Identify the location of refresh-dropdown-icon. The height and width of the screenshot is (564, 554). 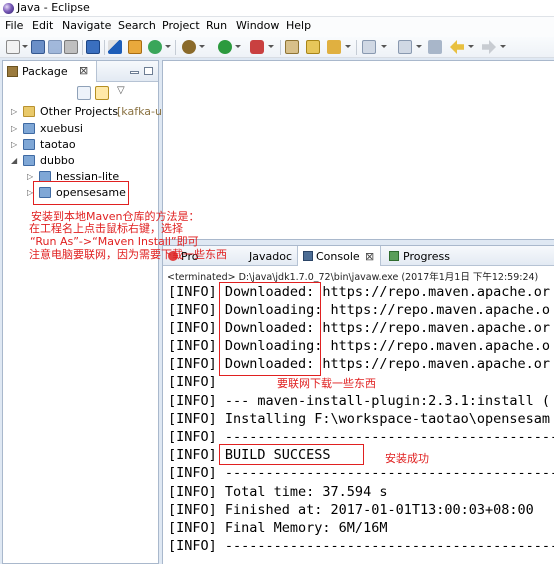
(168, 46).